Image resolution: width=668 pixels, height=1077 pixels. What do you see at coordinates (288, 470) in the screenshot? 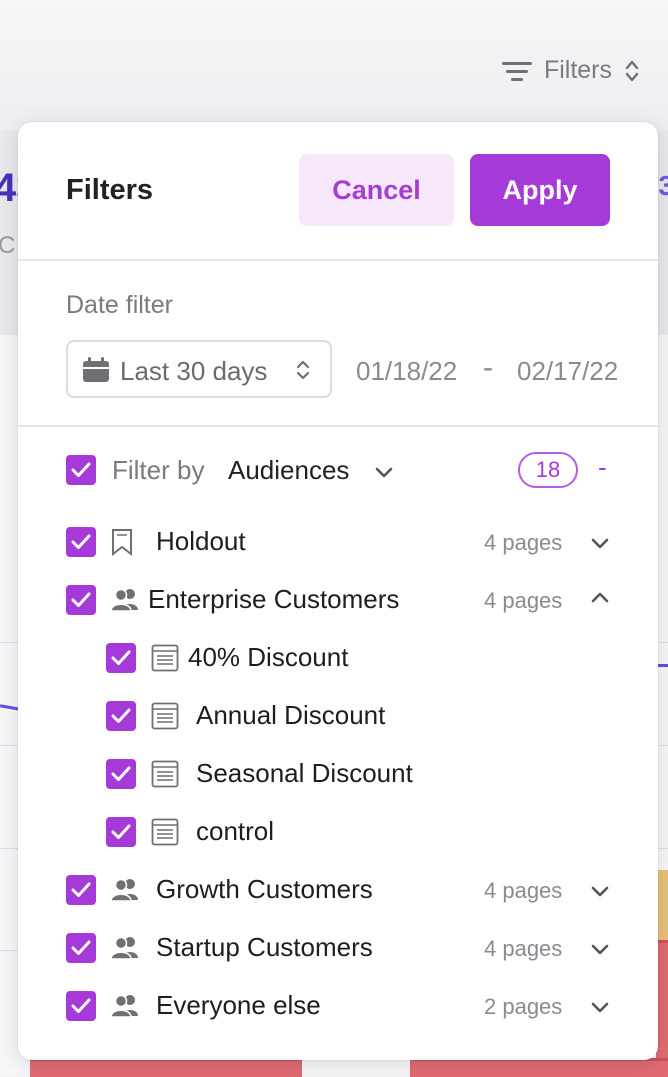
I see `filter-type-dropdown: Audiences` at bounding box center [288, 470].